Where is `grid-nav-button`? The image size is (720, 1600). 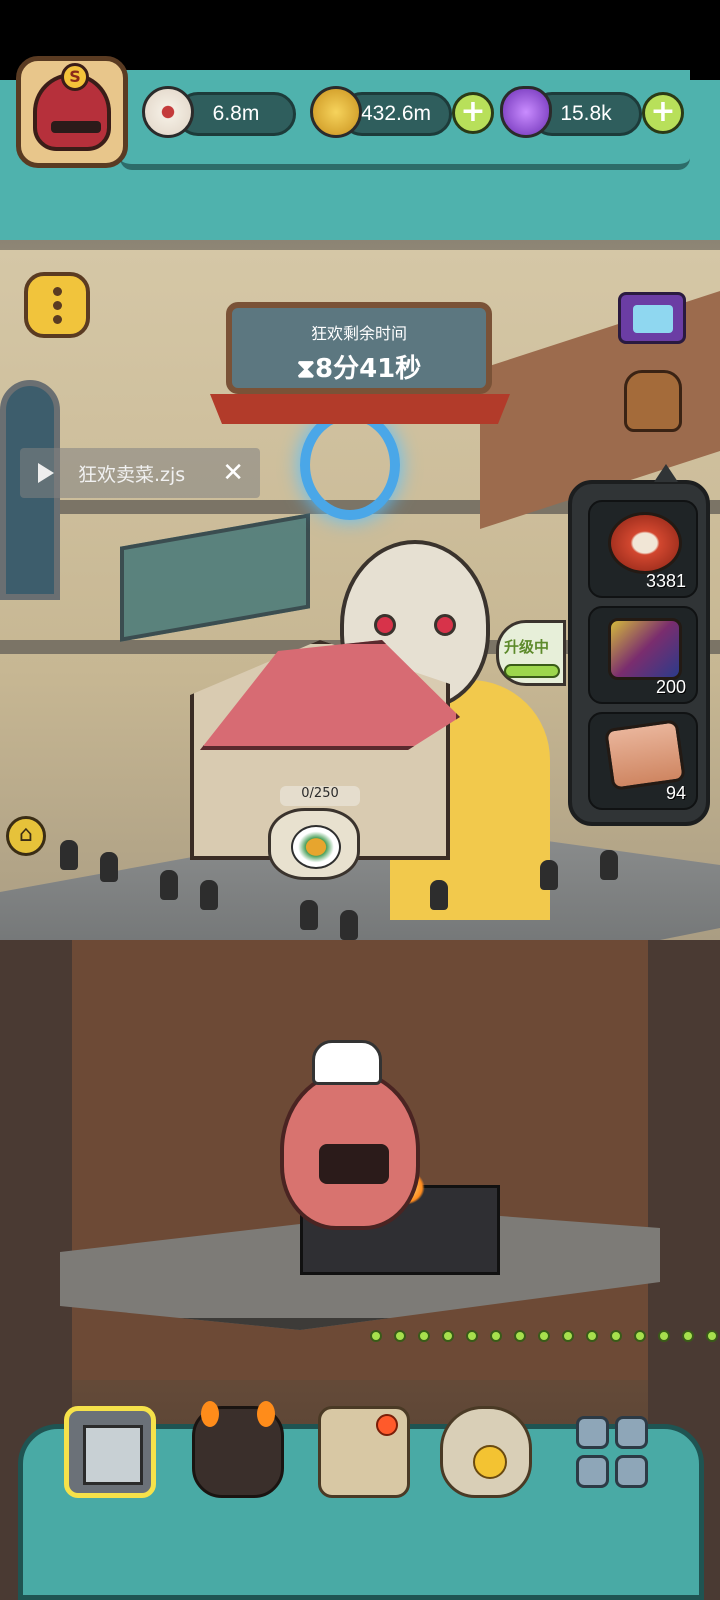 grid-nav-button is located at coordinates (612, 1452).